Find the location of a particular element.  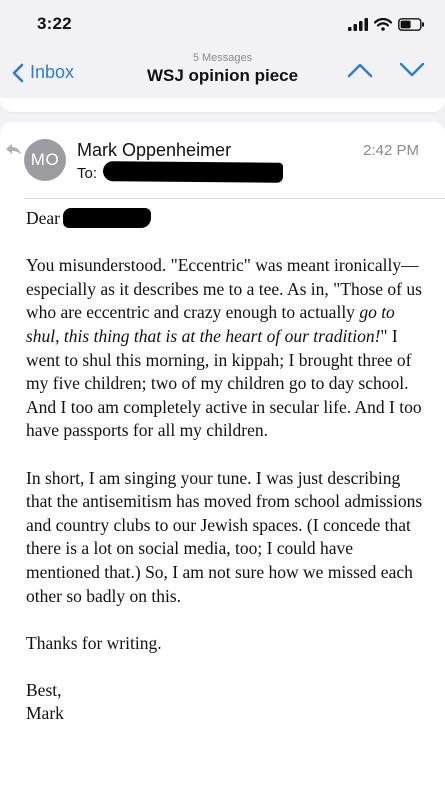

signoff-block: Best, Mark is located at coordinates (226, 702).